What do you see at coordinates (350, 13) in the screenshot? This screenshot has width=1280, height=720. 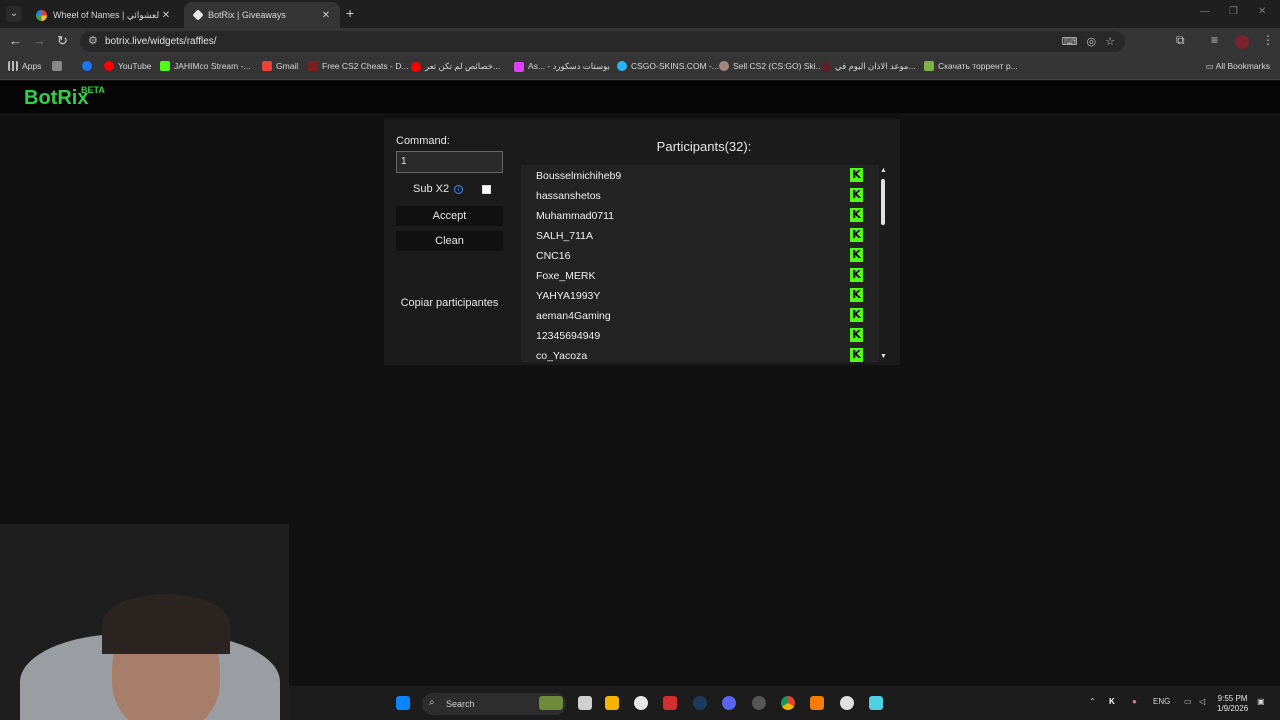 I see `new-tab-icon: +` at bounding box center [350, 13].